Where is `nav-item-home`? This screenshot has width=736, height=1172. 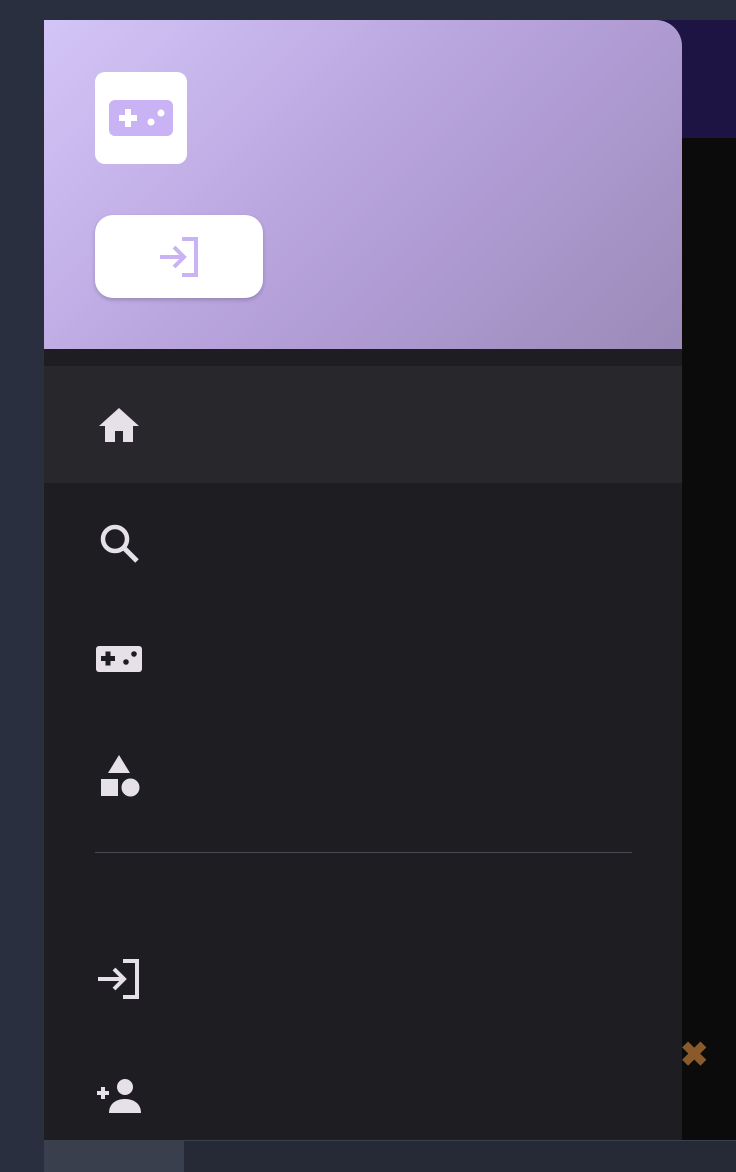
nav-item-home is located at coordinates (363, 424).